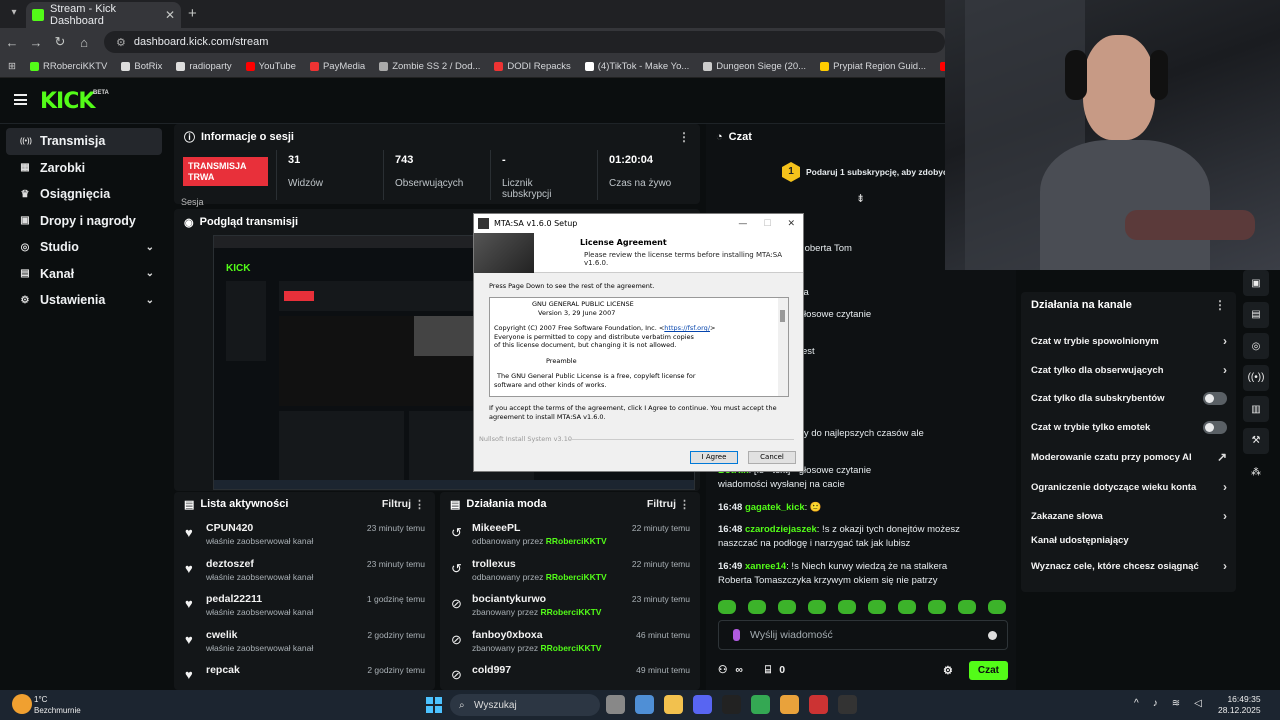  Describe the element at coordinates (1198, 703) in the screenshot. I see `volume-icon: ◁` at that location.